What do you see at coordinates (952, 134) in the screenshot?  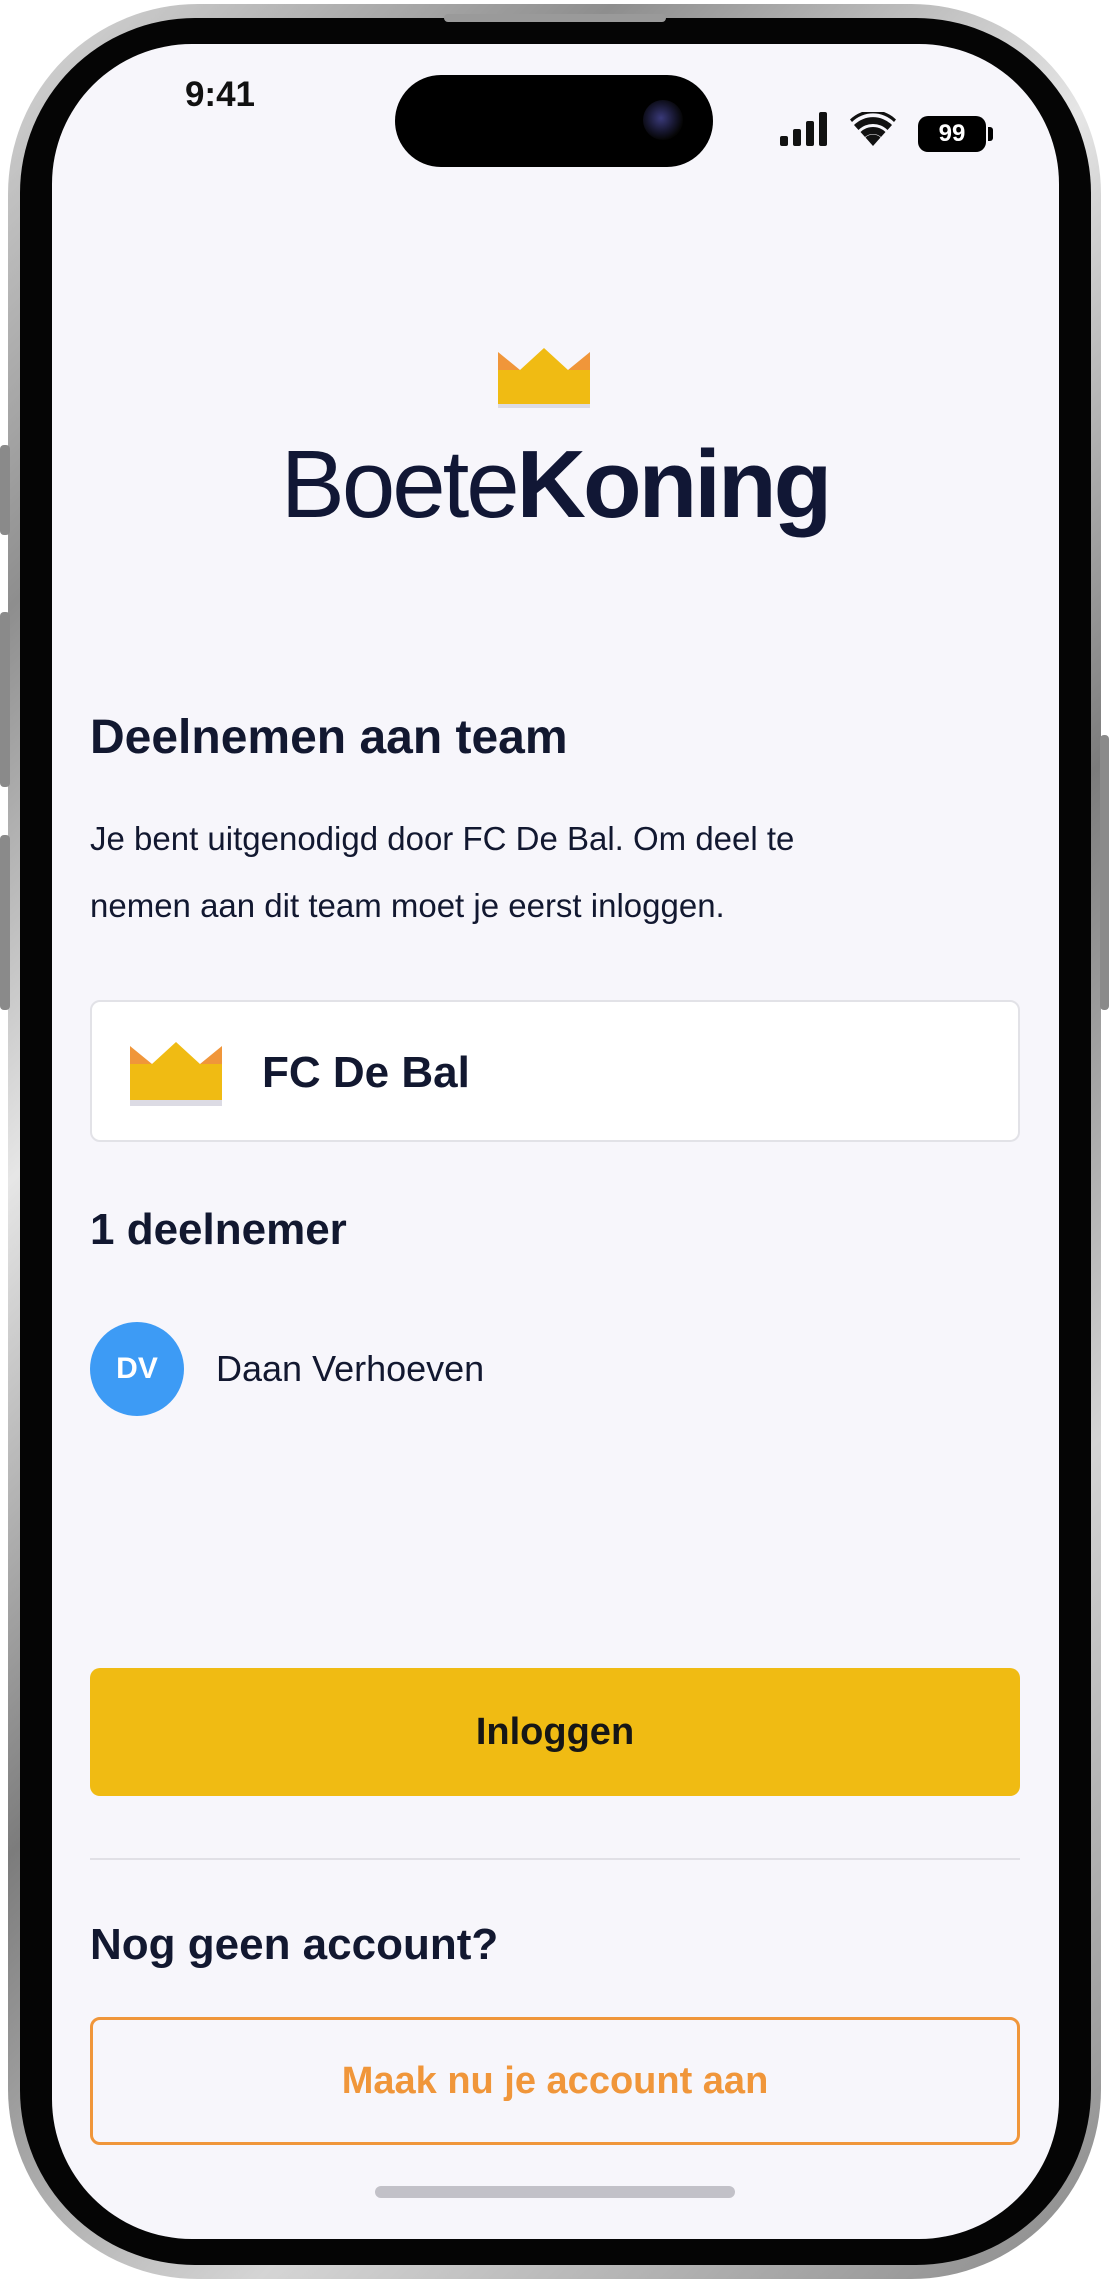 I see `battery-icon: 99` at bounding box center [952, 134].